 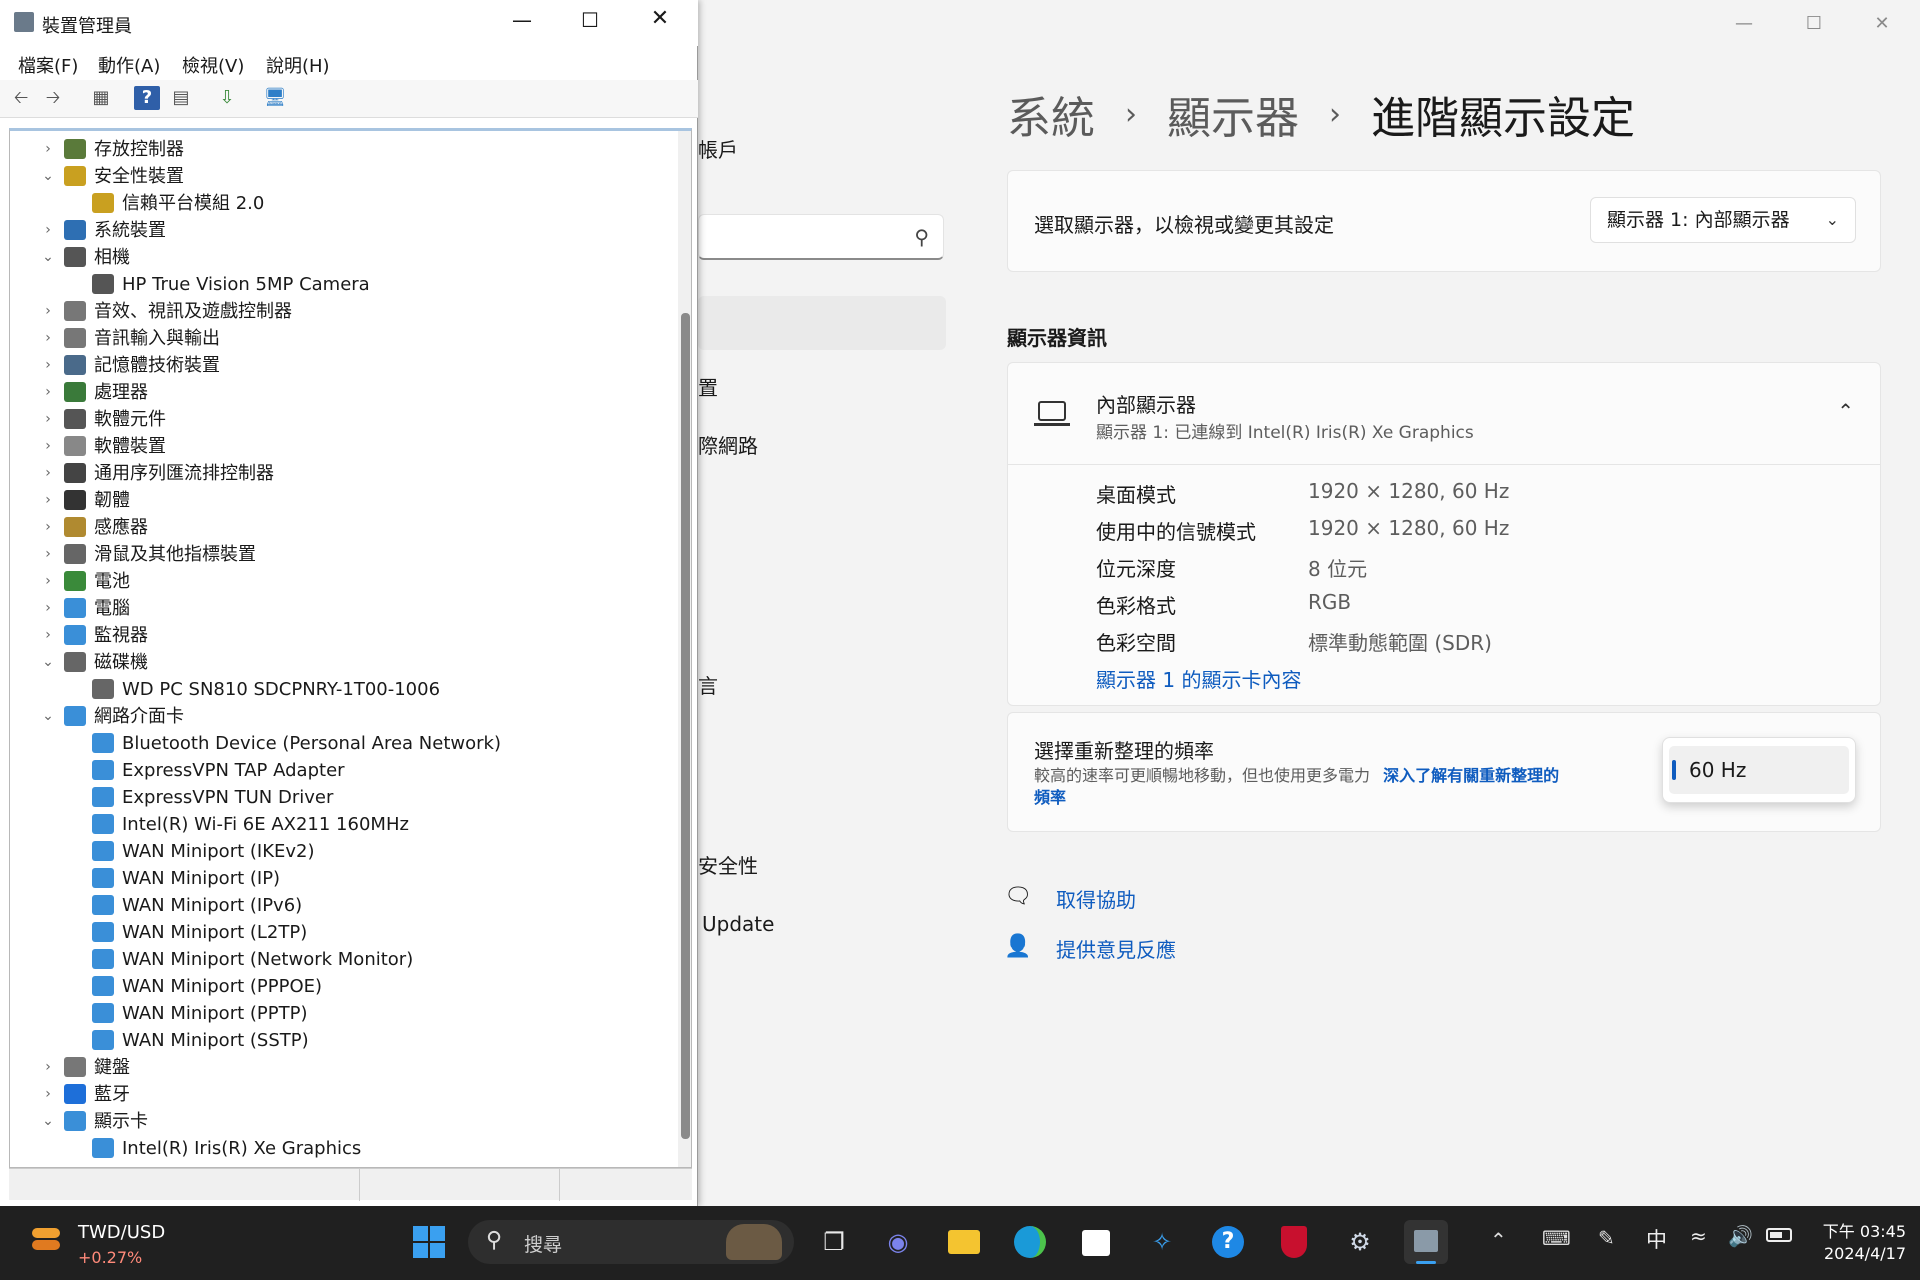 I want to click on ime-indicator: 中, so click(x=1656, y=1239).